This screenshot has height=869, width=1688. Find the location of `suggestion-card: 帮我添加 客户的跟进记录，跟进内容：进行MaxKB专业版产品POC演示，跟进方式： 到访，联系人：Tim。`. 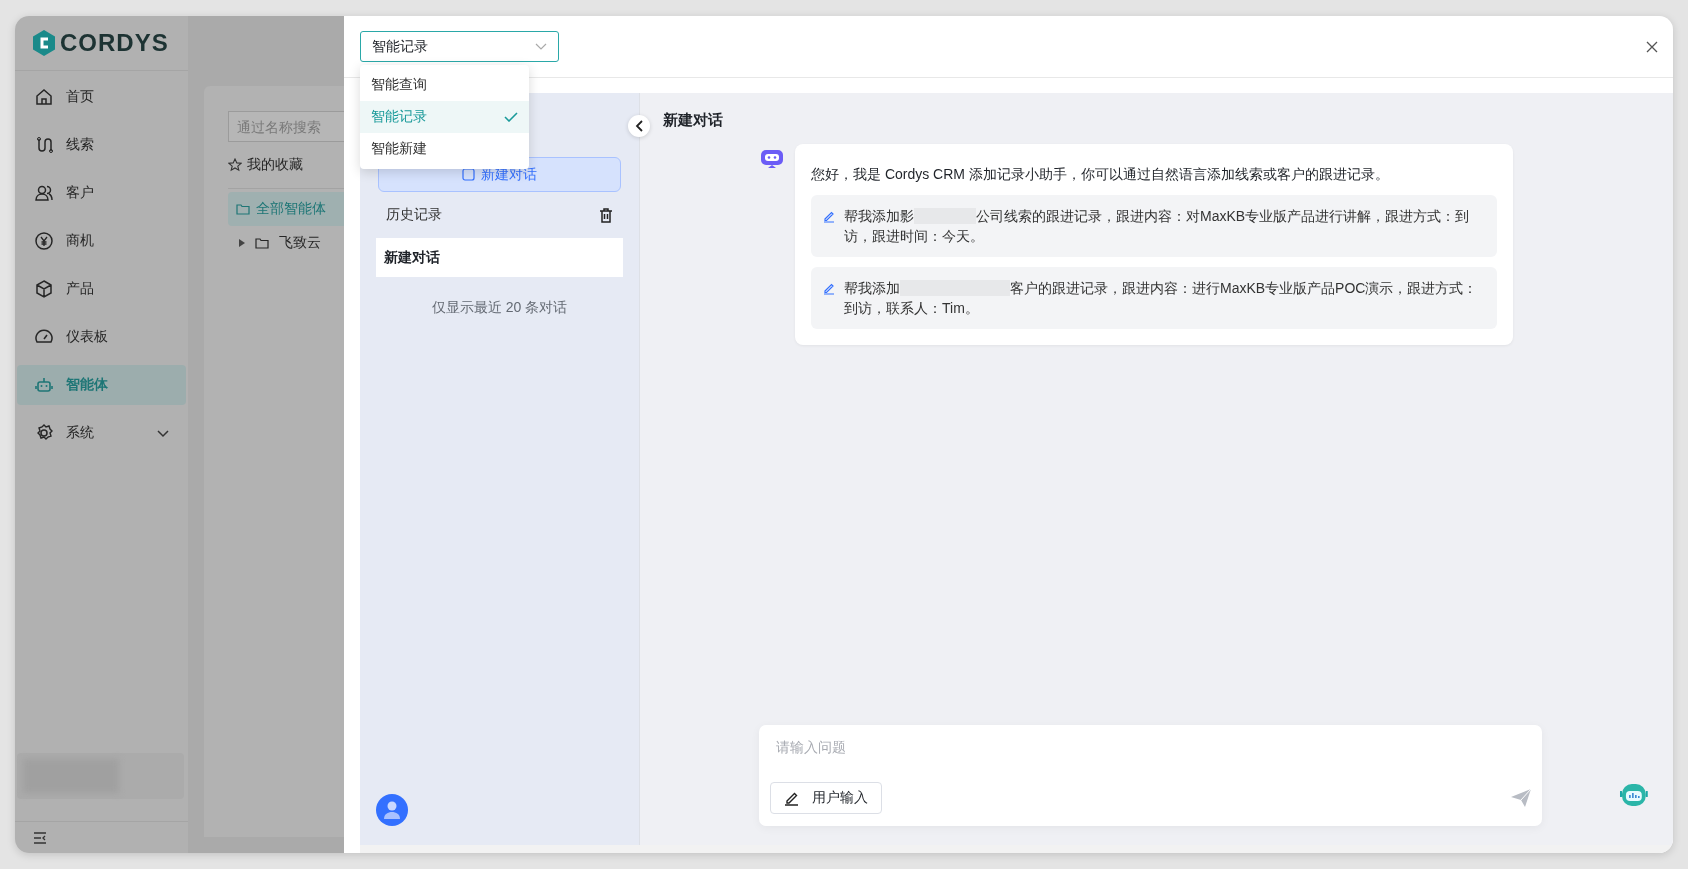

suggestion-card: 帮我添加 客户的跟进记录，跟进内容：进行MaxKB专业版产品POC演示，跟进方式： 到访，联系人：Tim。 is located at coordinates (1154, 298).